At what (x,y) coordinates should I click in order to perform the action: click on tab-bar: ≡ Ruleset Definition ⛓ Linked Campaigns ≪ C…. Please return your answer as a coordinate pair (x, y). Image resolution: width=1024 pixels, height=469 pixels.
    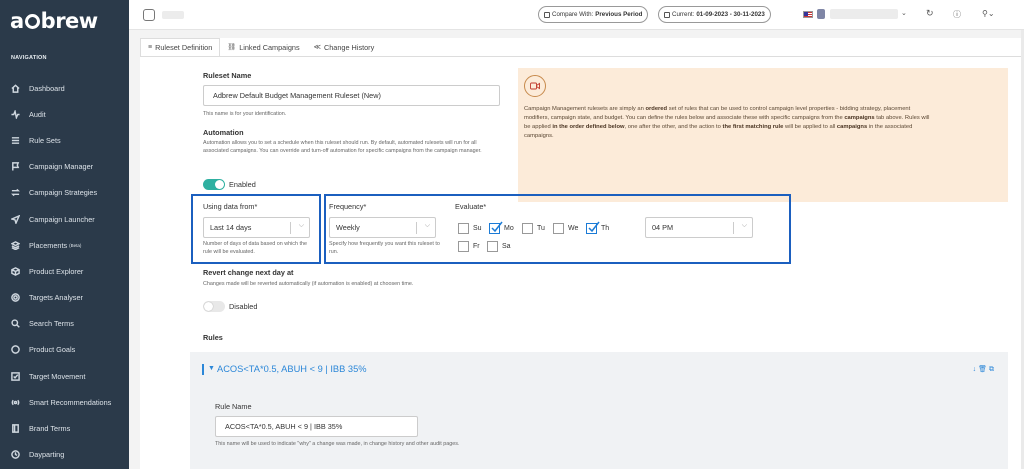
    Looking at the image, I should click on (260, 47).